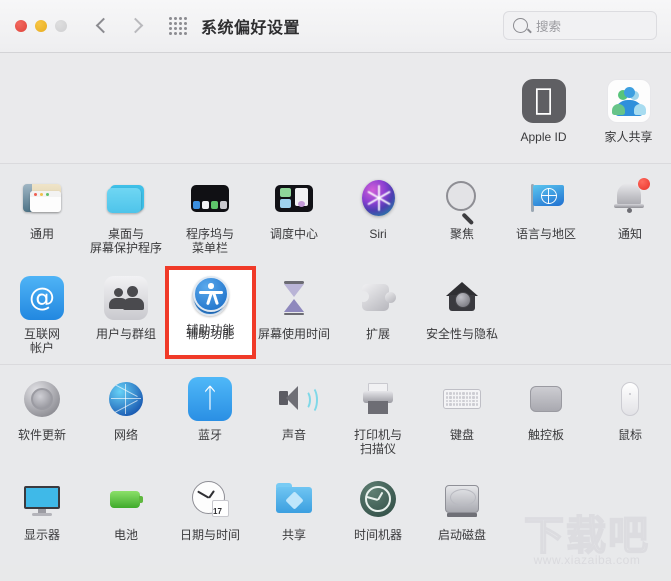 The height and width of the screenshot is (581, 671). I want to click on pref-pane-keyboard: 键盘, so click(462, 415).